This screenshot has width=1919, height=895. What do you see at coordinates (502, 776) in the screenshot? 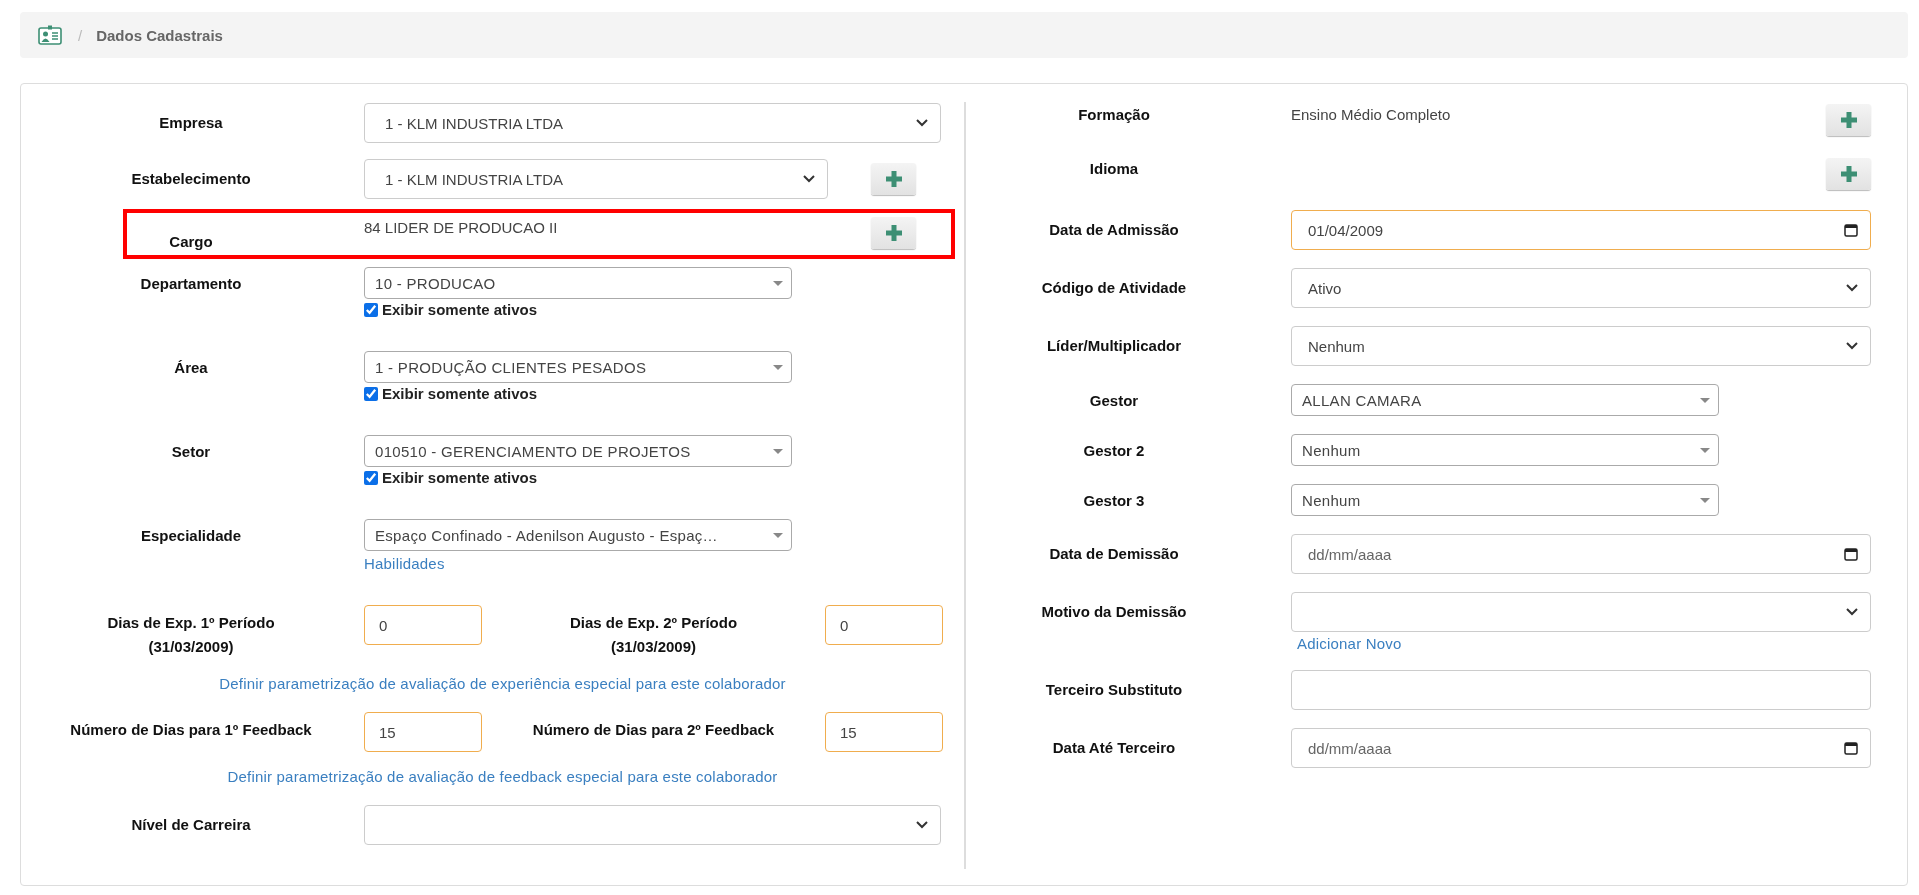
I see `link: Definir parametrização de avaliação de feedback especial para este colaborador` at bounding box center [502, 776].